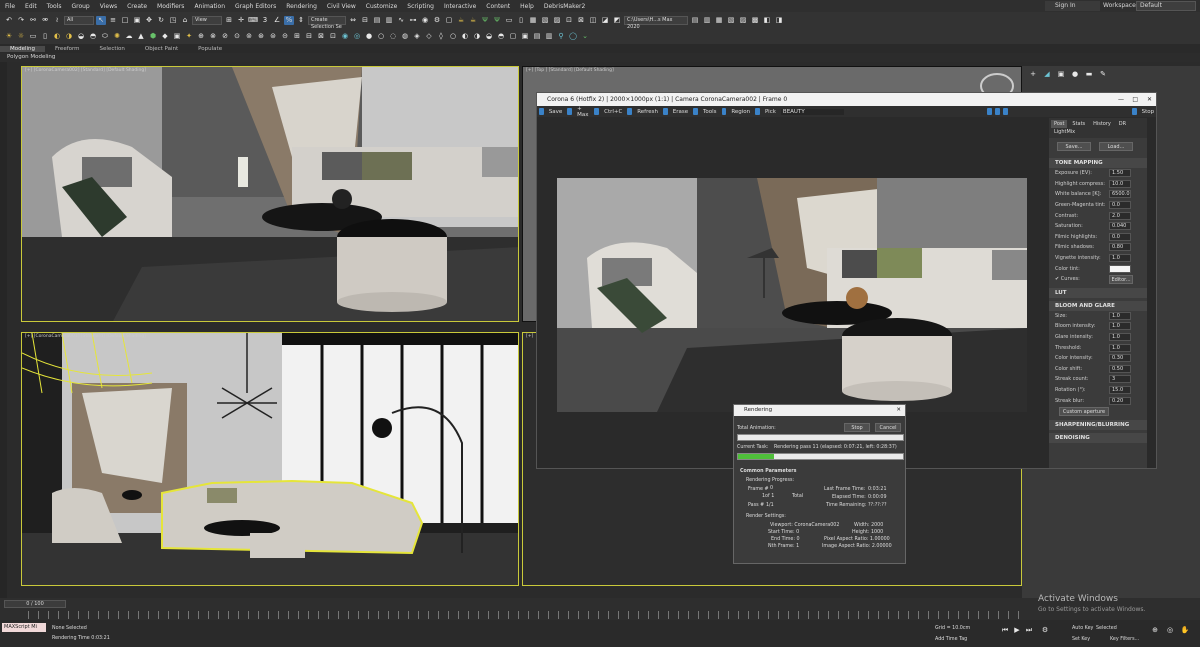  What do you see at coordinates (1033, 74) in the screenshot?
I see `create-tab-icon: +` at bounding box center [1033, 74].